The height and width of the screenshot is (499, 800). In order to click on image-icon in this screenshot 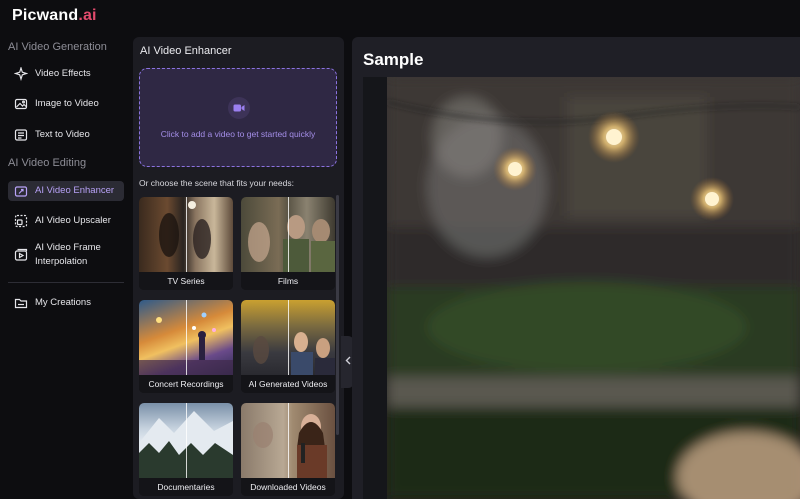, I will do `click(21, 104)`.